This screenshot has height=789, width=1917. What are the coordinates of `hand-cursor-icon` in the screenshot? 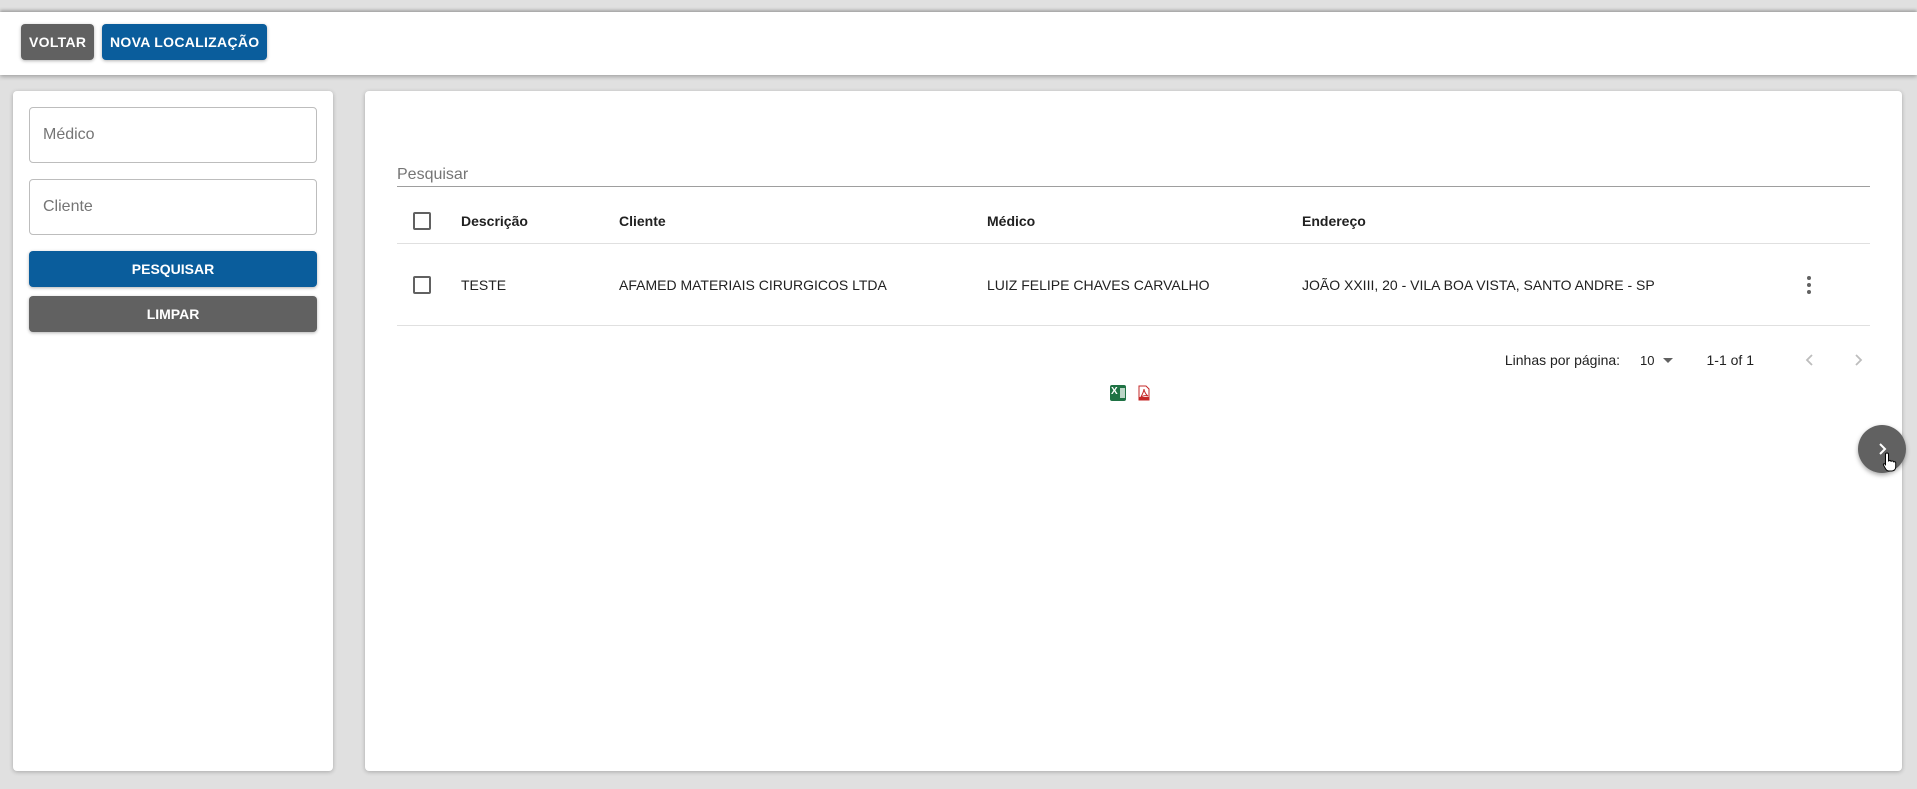 It's located at (1889, 462).